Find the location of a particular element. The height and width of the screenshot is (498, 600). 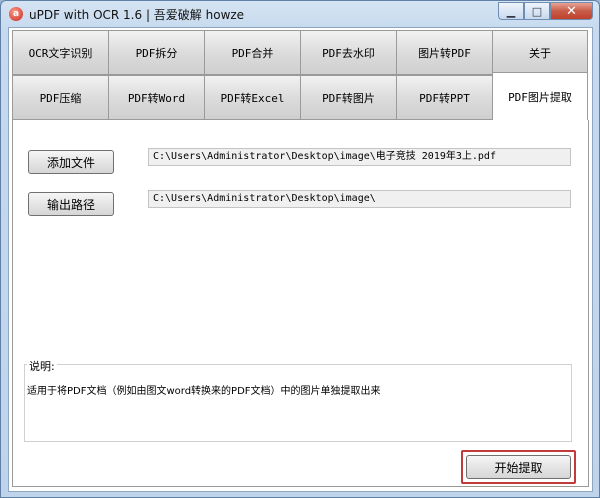

output-path-field: C:\Users\Administrator\Desktop\image\ is located at coordinates (359, 199).